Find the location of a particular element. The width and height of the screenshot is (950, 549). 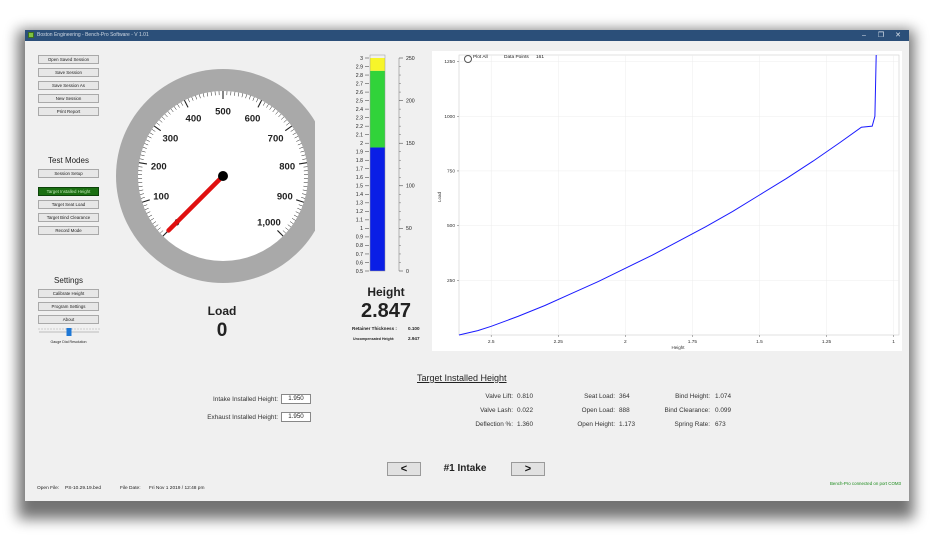

bind-height-label: Bind Height: is located at coordinates (692, 396).